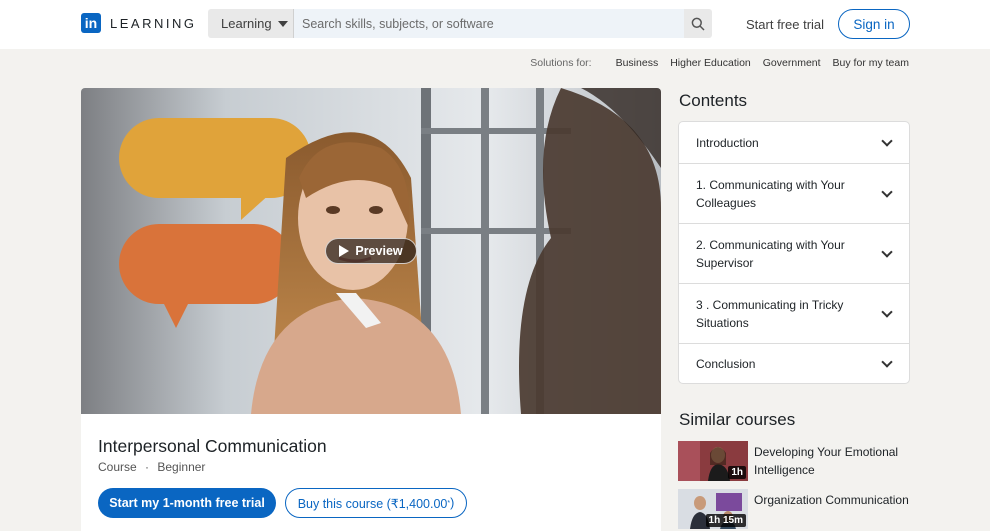  I want to click on chapter-item: 3 . Communicating in Tricky Situations, so click(794, 314).